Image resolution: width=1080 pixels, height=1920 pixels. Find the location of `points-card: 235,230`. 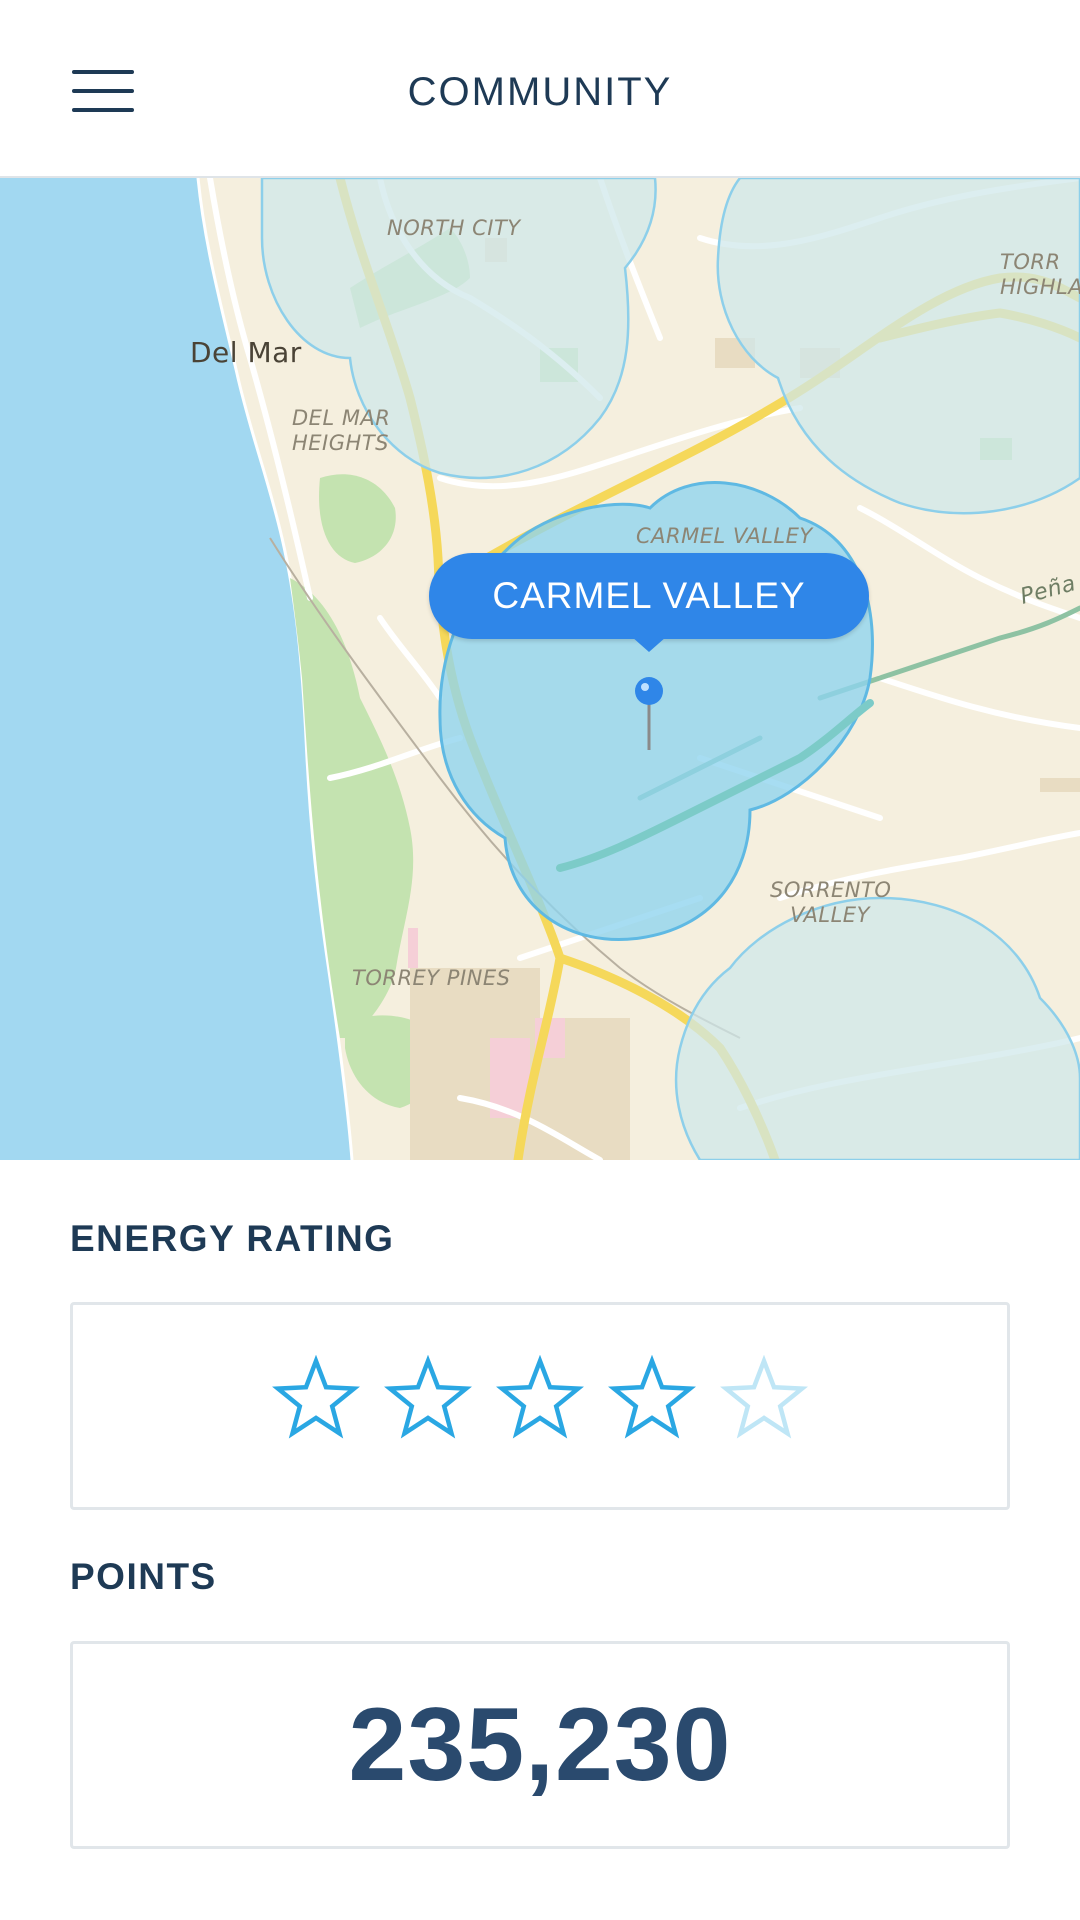

points-card: 235,230 is located at coordinates (540, 1745).